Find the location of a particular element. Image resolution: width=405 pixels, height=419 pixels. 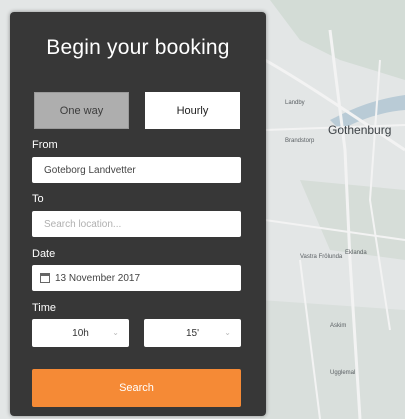

to-label: To is located at coordinates (38, 199).